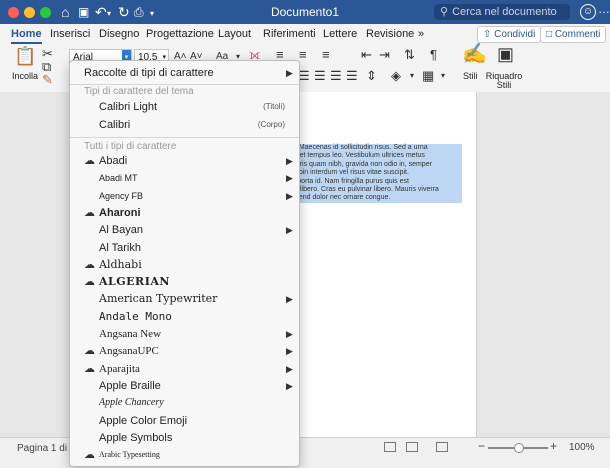  Describe the element at coordinates (390, 34) in the screenshot. I see `tab-revisione: Revisione` at that location.